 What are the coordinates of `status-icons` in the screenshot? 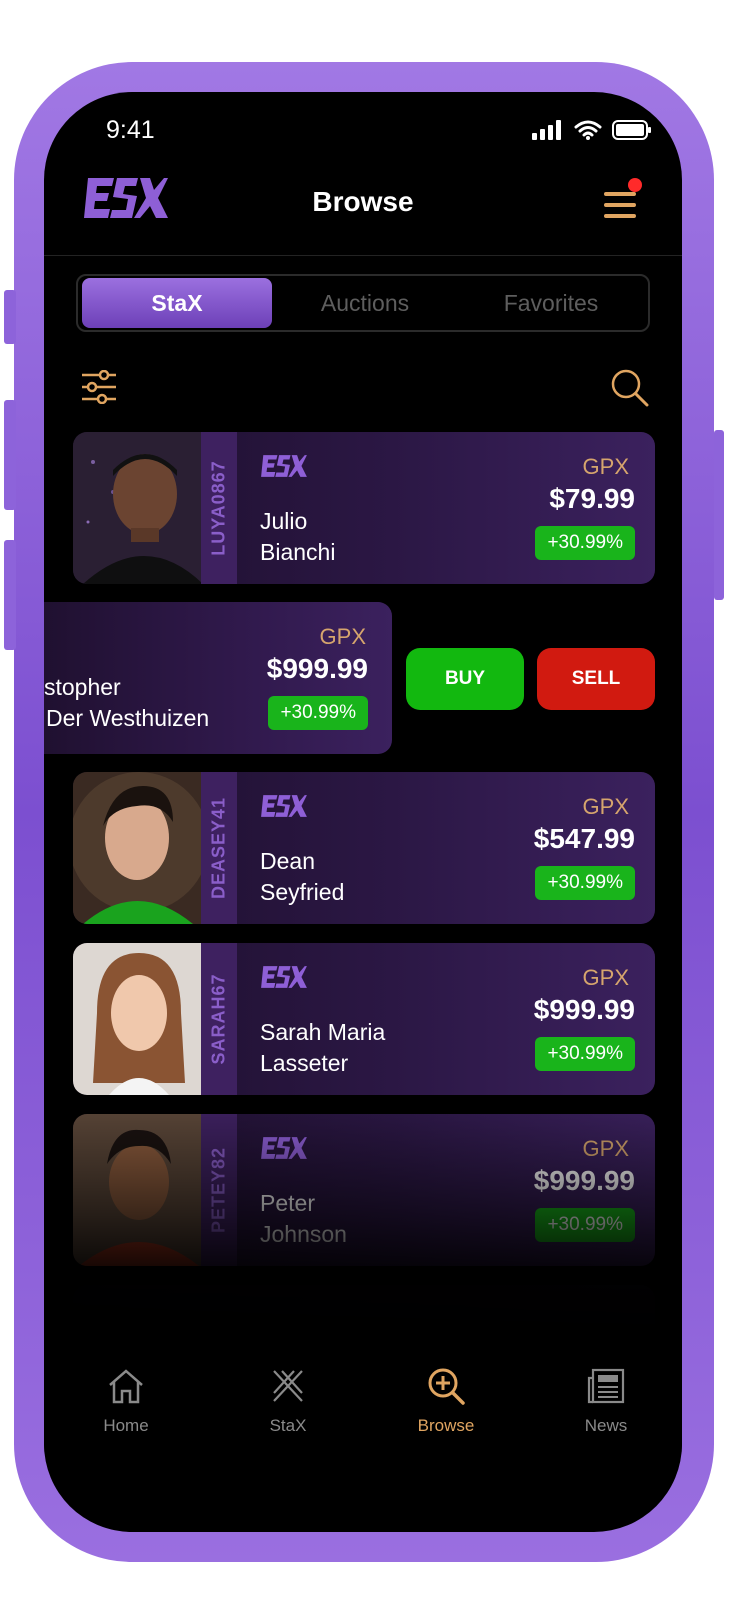 It's located at (592, 130).